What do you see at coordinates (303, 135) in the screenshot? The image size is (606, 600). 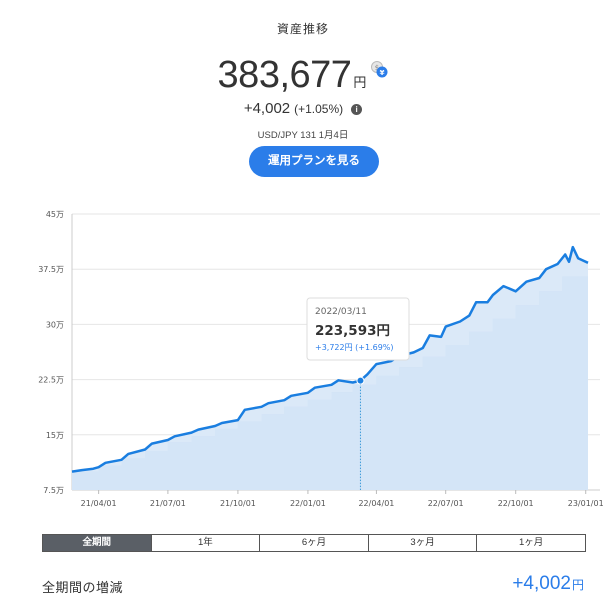 I see `fx-rate: USD/JPY 131 1月4日` at bounding box center [303, 135].